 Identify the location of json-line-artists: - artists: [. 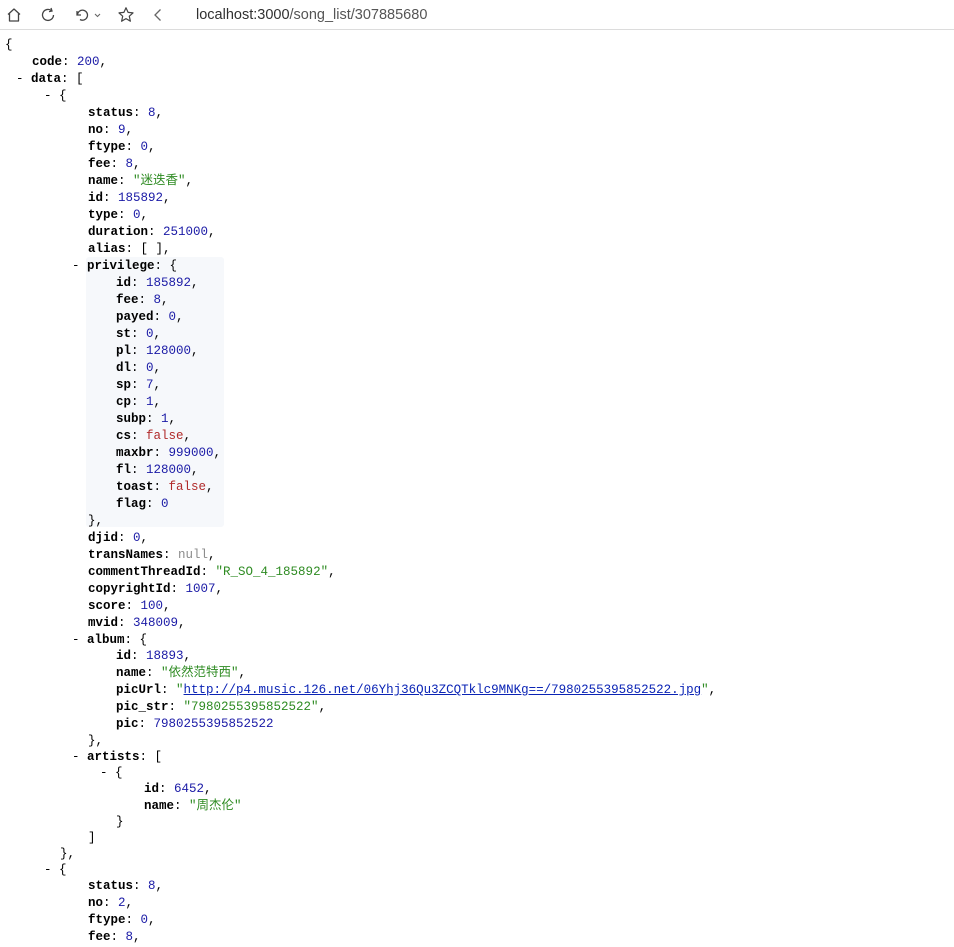
(117, 757).